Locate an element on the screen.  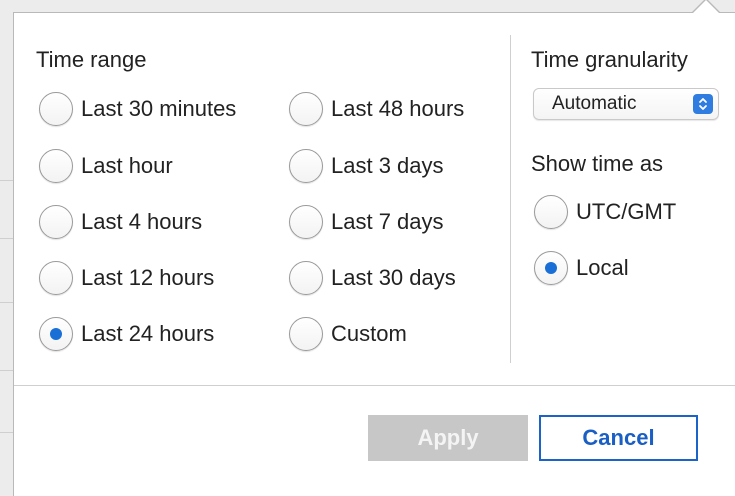
up-down-chevron-icon is located at coordinates (703, 104).